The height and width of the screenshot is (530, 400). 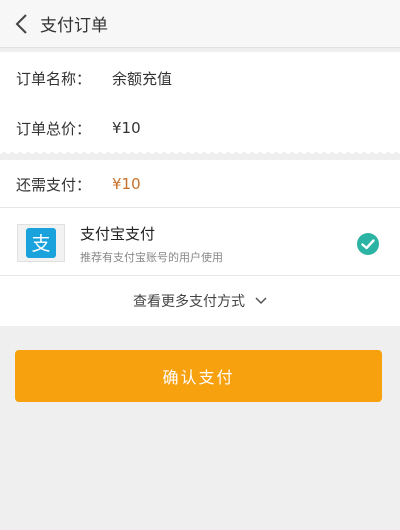 I want to click on amount-due-card: 还需支付： ¥10, so click(x=200, y=184).